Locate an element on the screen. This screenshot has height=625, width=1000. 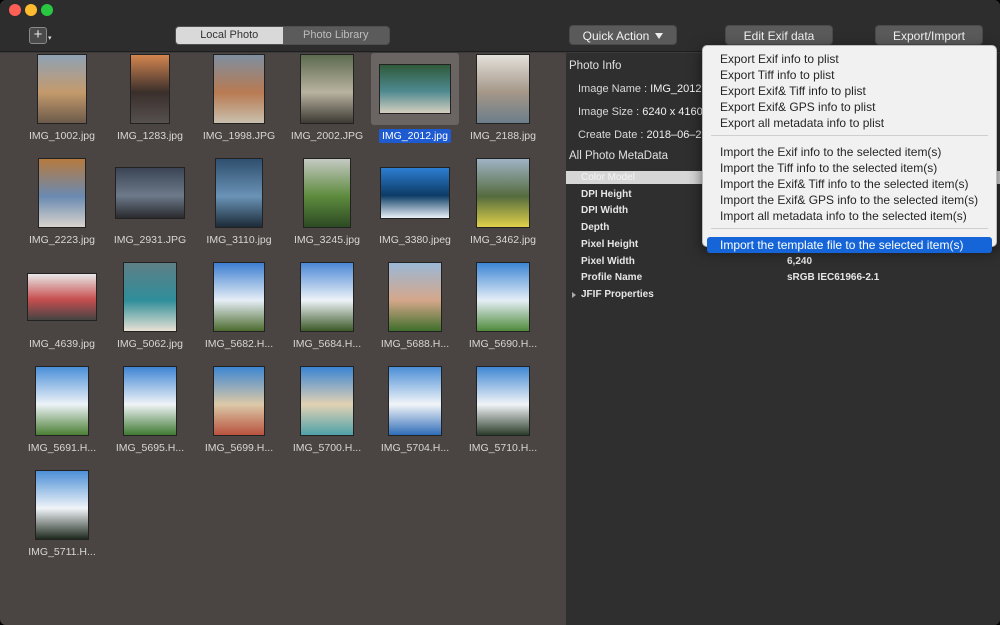
tab-local-photo: Local Photo is located at coordinates (229, 35).